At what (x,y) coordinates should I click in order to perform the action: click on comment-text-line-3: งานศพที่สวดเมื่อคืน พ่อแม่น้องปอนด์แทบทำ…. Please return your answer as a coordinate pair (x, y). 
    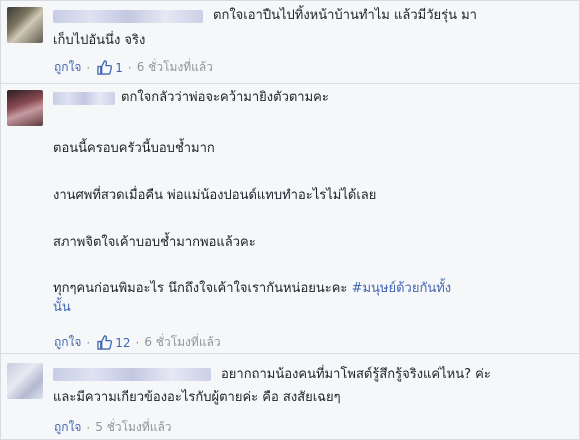
    Looking at the image, I should click on (215, 195).